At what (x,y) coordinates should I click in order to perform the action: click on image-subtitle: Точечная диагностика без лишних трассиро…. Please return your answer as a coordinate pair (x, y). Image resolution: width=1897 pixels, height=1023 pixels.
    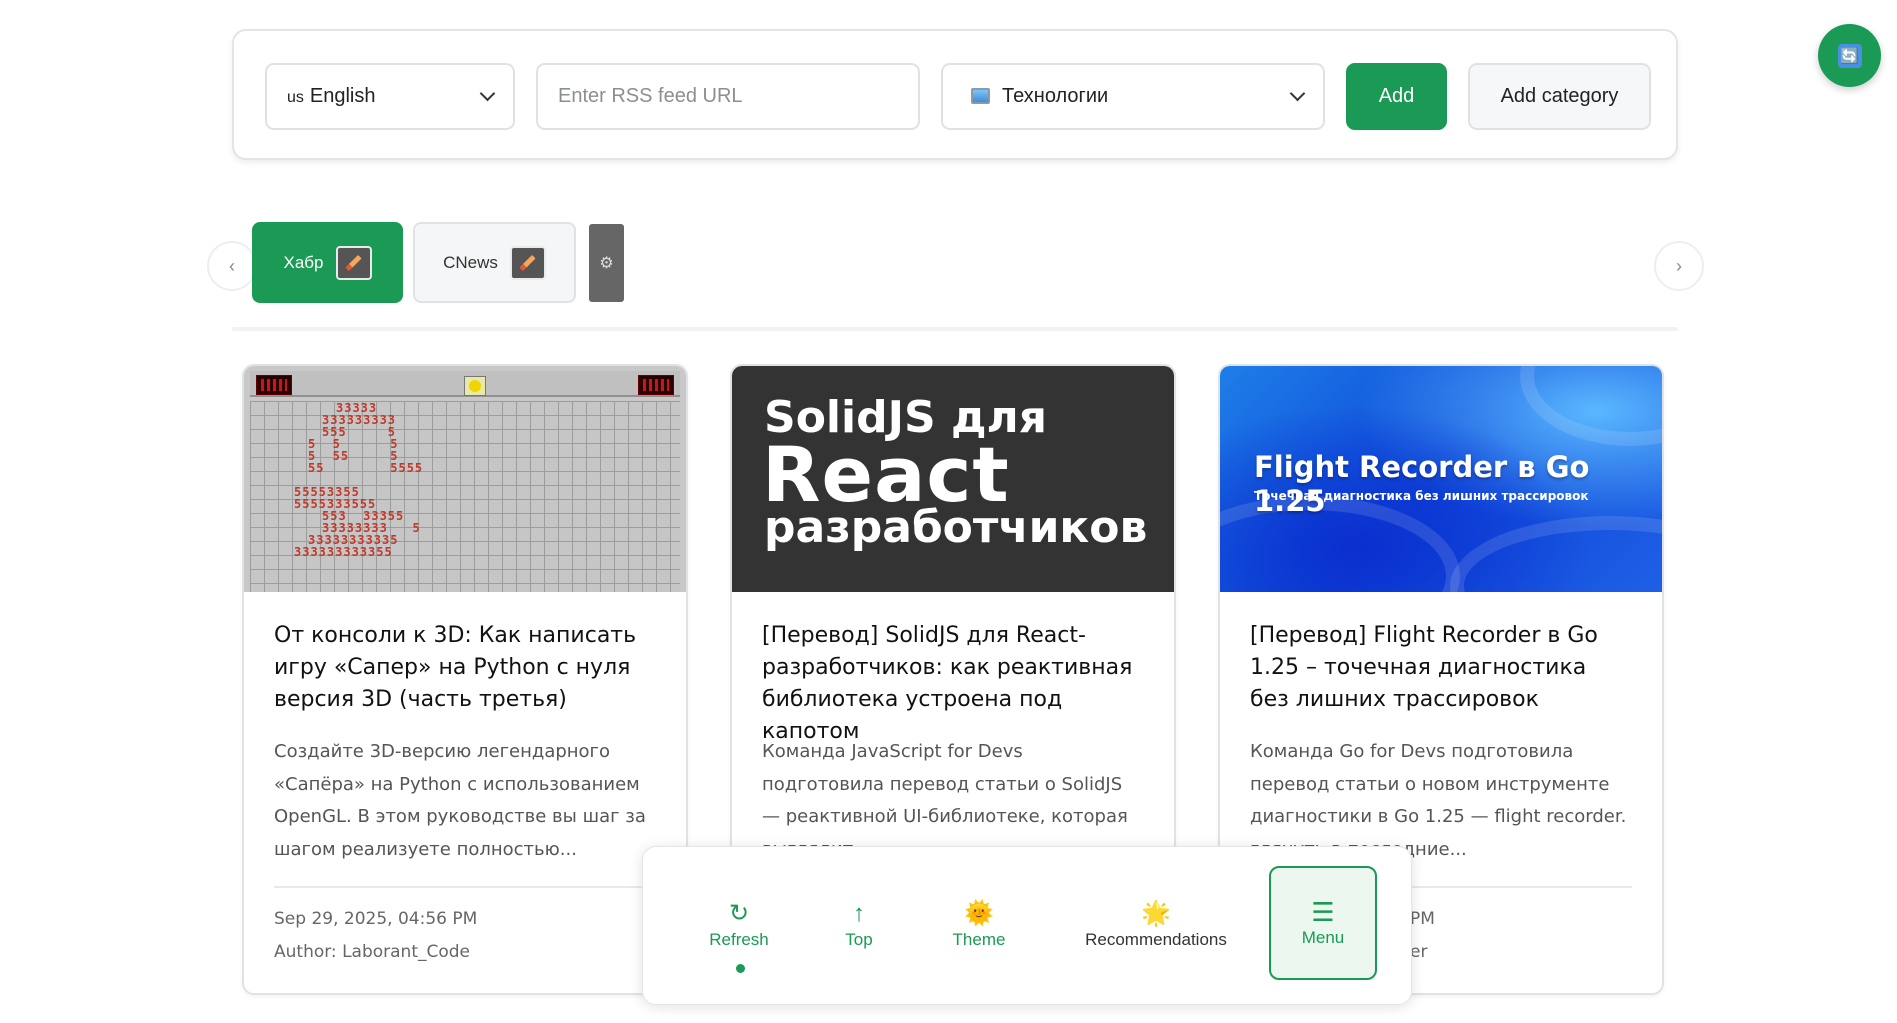
    Looking at the image, I should click on (1421, 496).